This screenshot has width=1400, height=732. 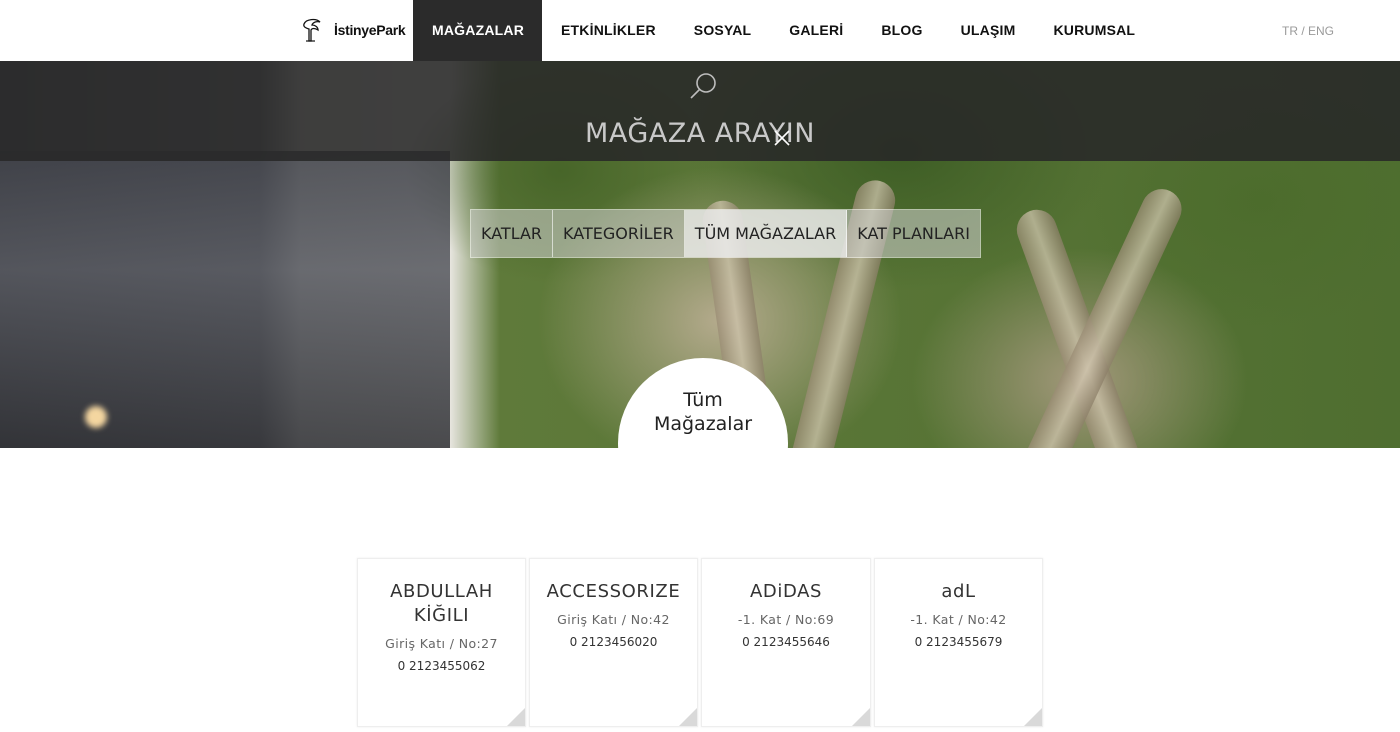 What do you see at coordinates (370, 30) in the screenshot?
I see `brand-name: İstinyePark` at bounding box center [370, 30].